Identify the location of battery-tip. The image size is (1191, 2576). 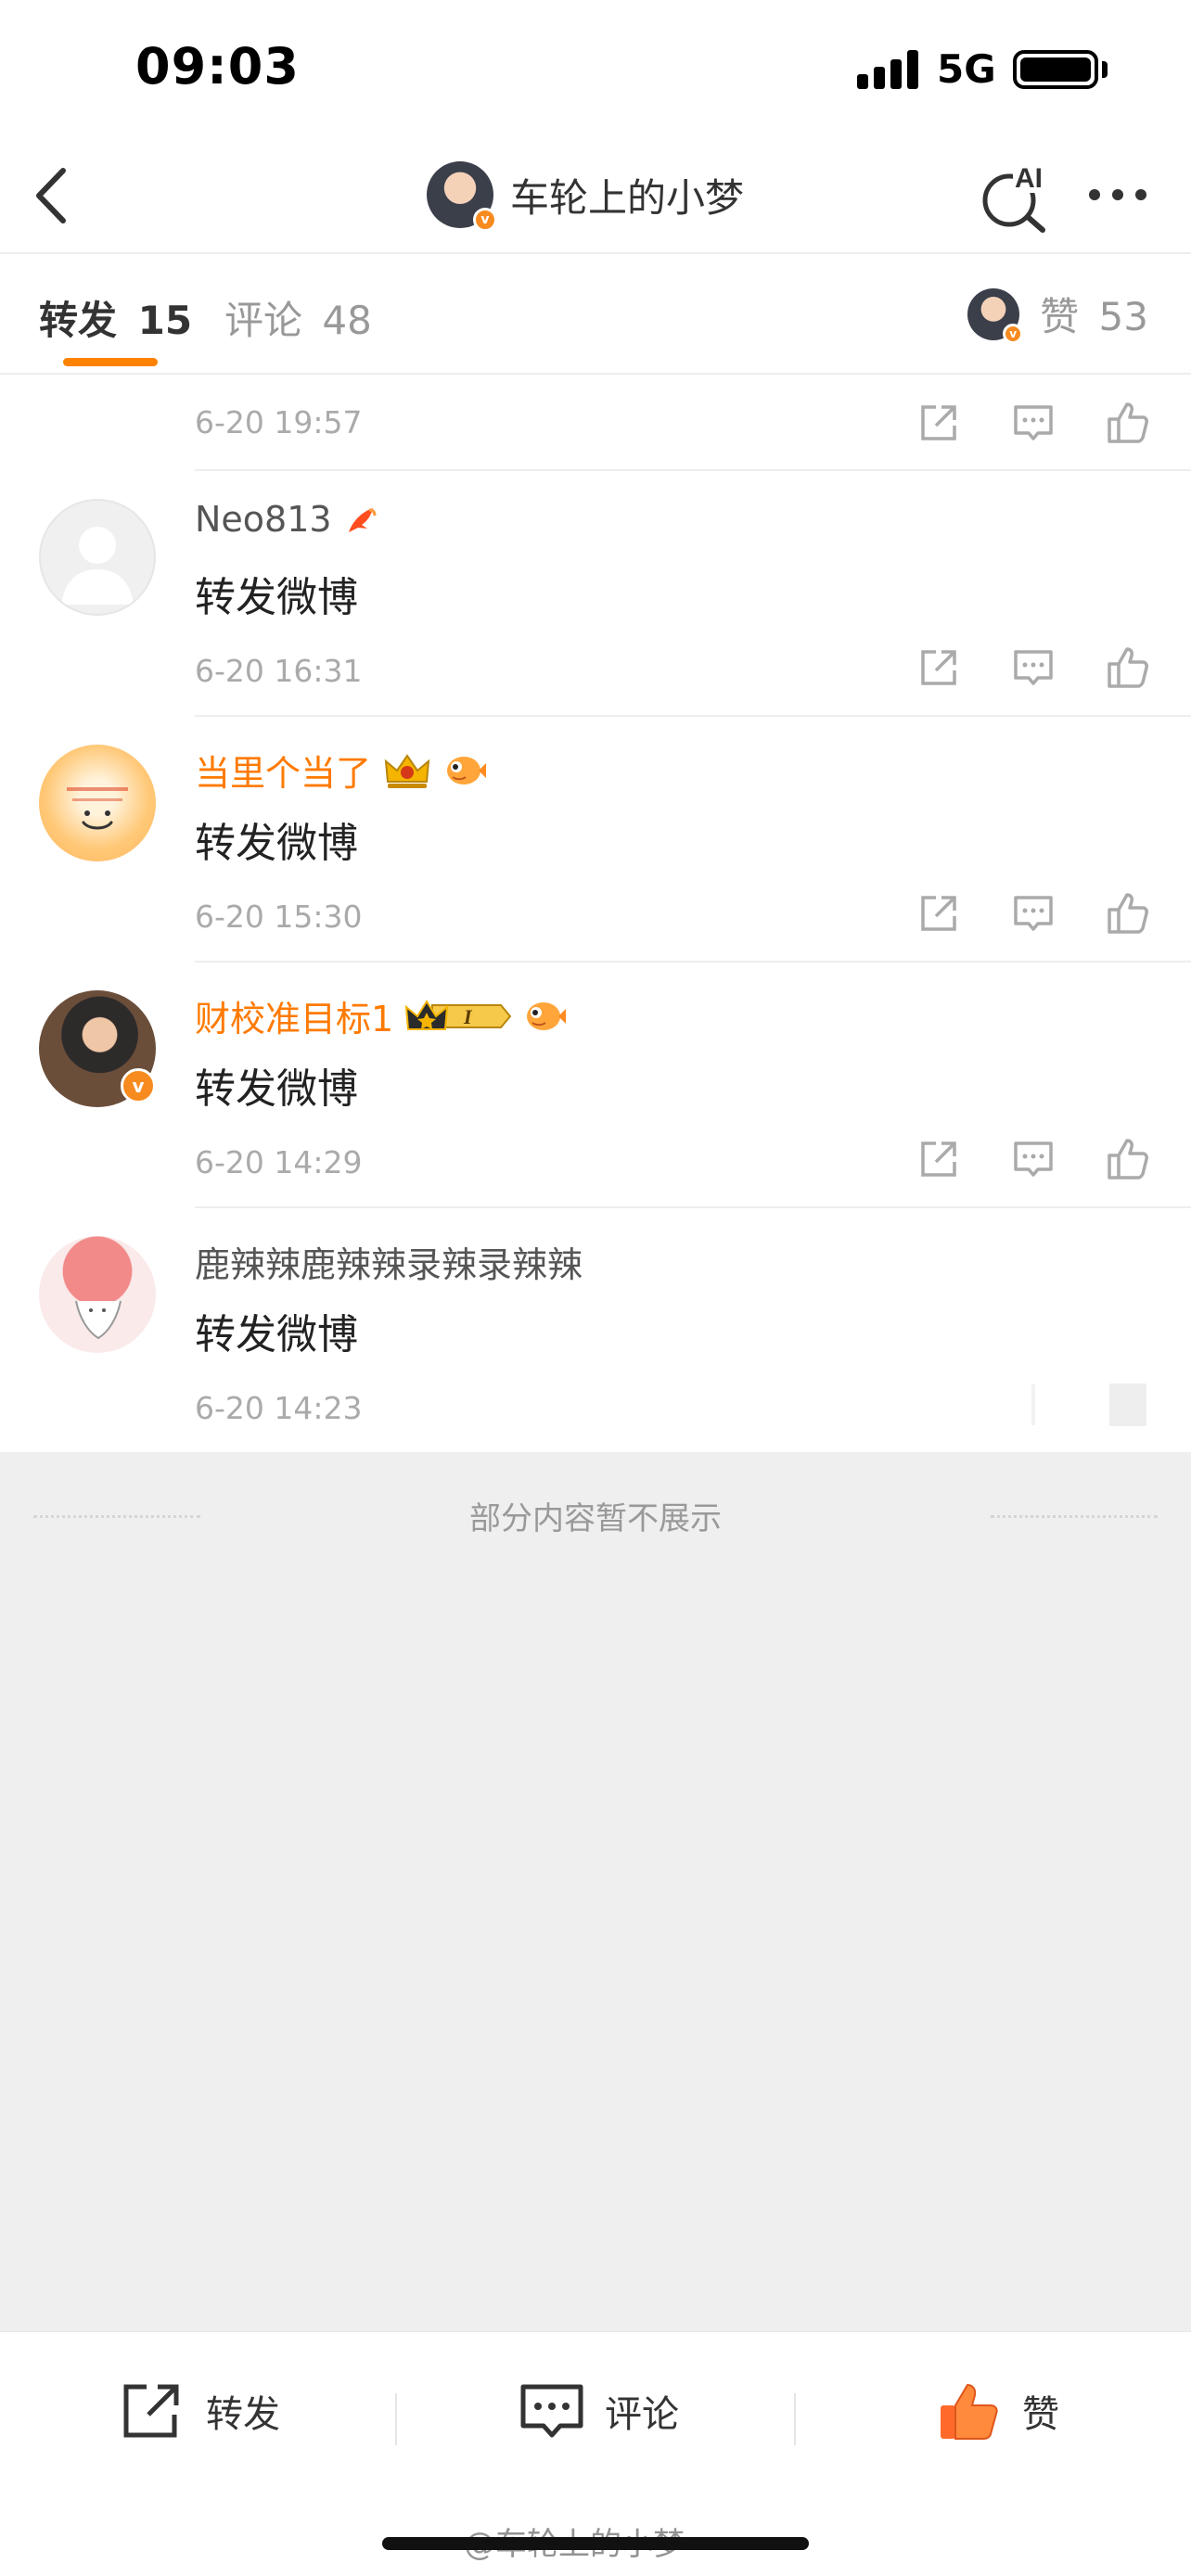
(1105, 69).